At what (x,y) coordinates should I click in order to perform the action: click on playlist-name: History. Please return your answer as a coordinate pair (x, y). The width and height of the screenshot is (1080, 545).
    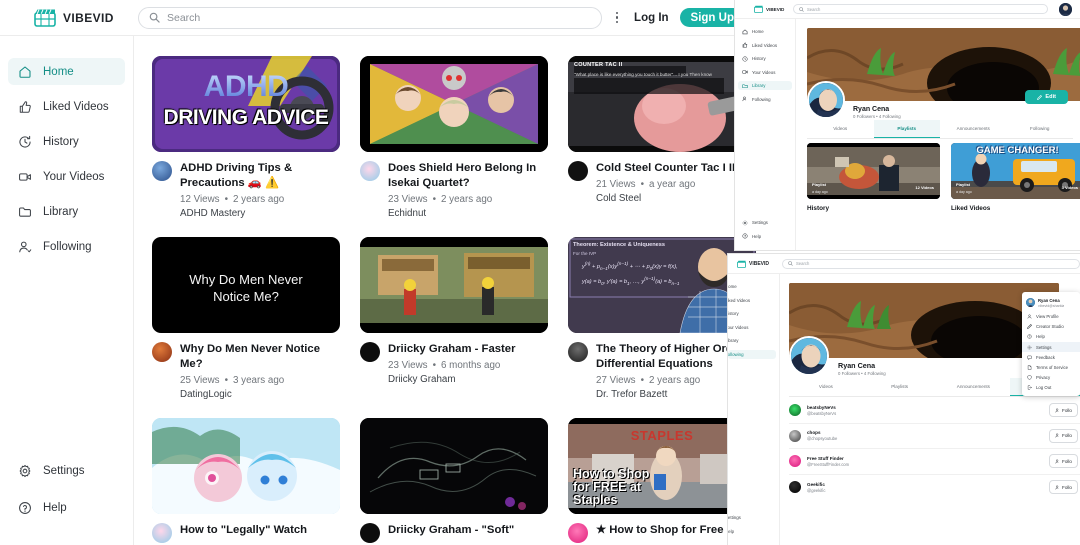
    Looking at the image, I should click on (873, 208).